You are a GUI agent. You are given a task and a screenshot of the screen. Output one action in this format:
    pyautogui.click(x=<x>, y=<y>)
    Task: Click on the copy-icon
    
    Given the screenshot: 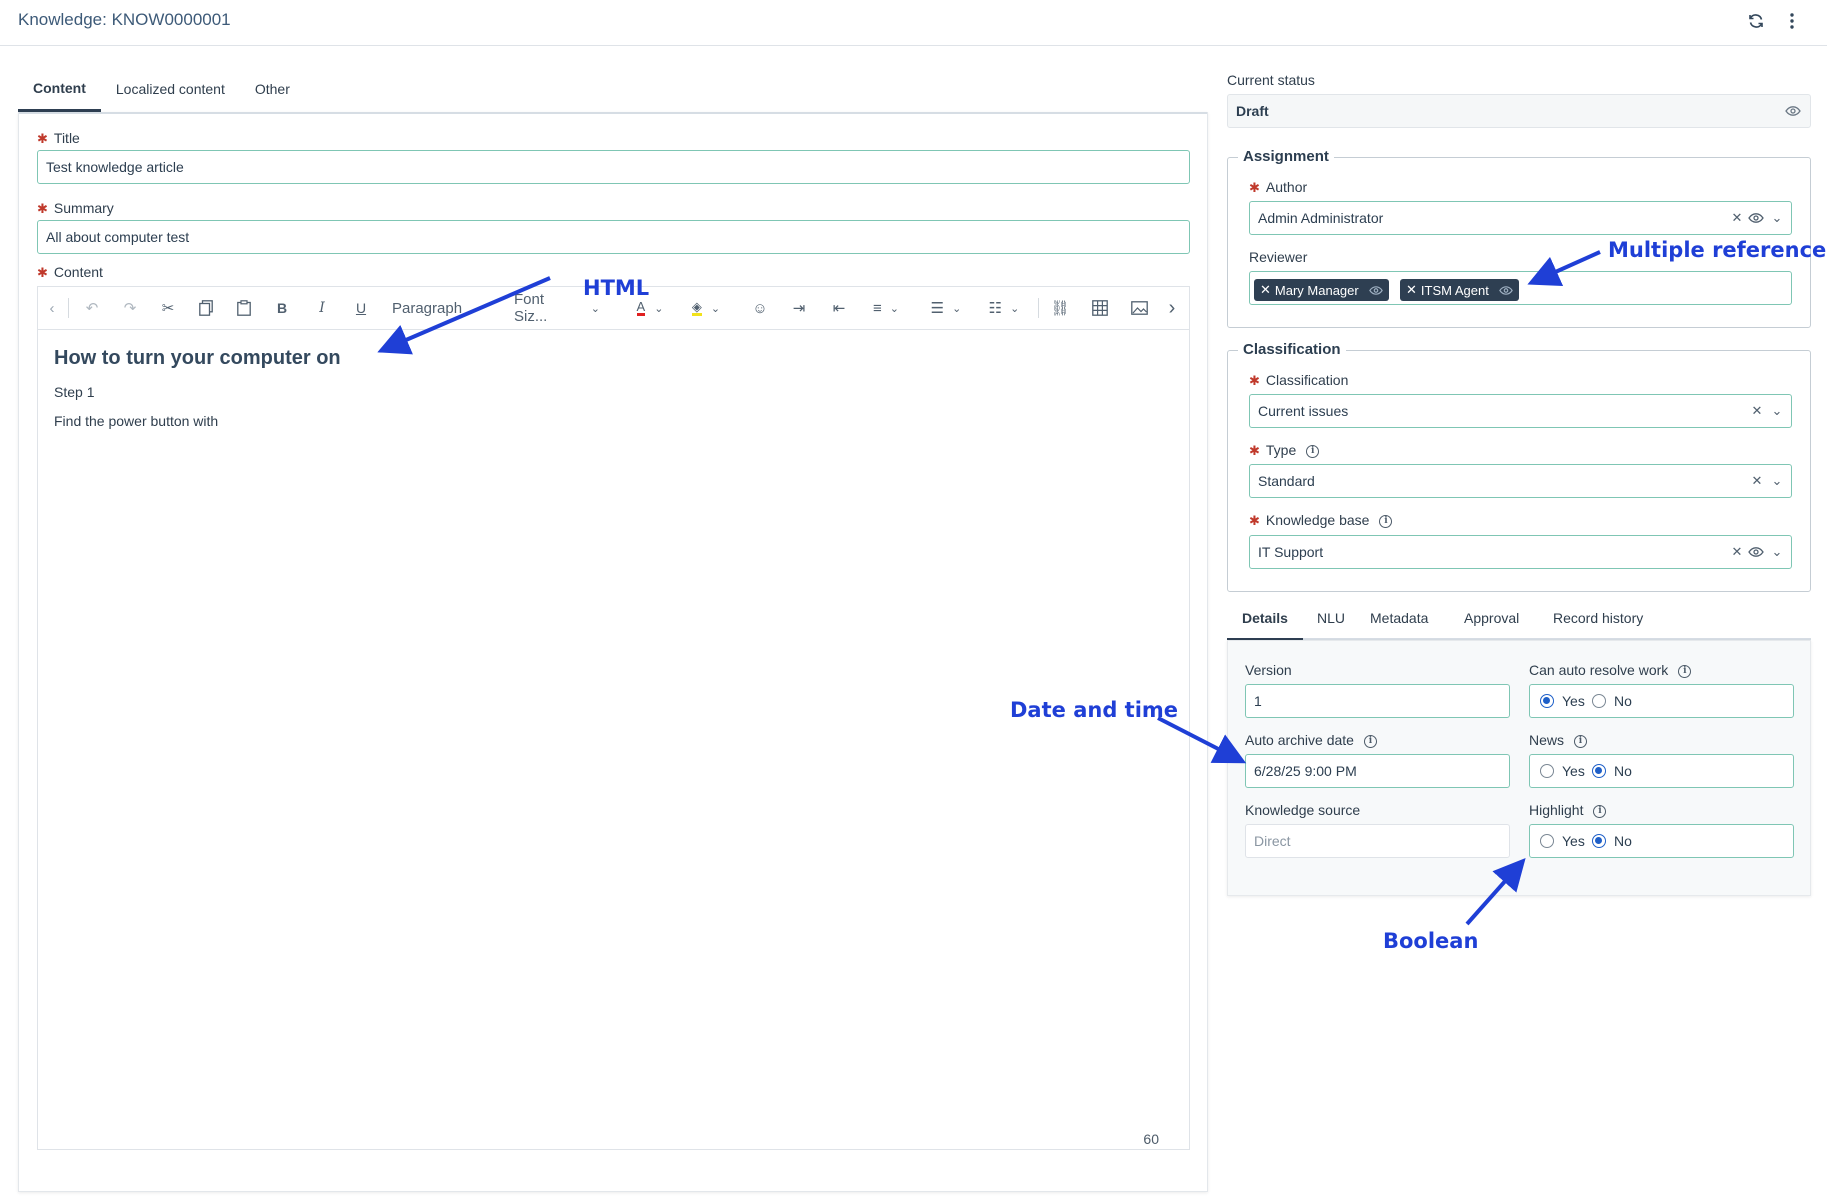 What is the action you would take?
    pyautogui.click(x=206, y=308)
    